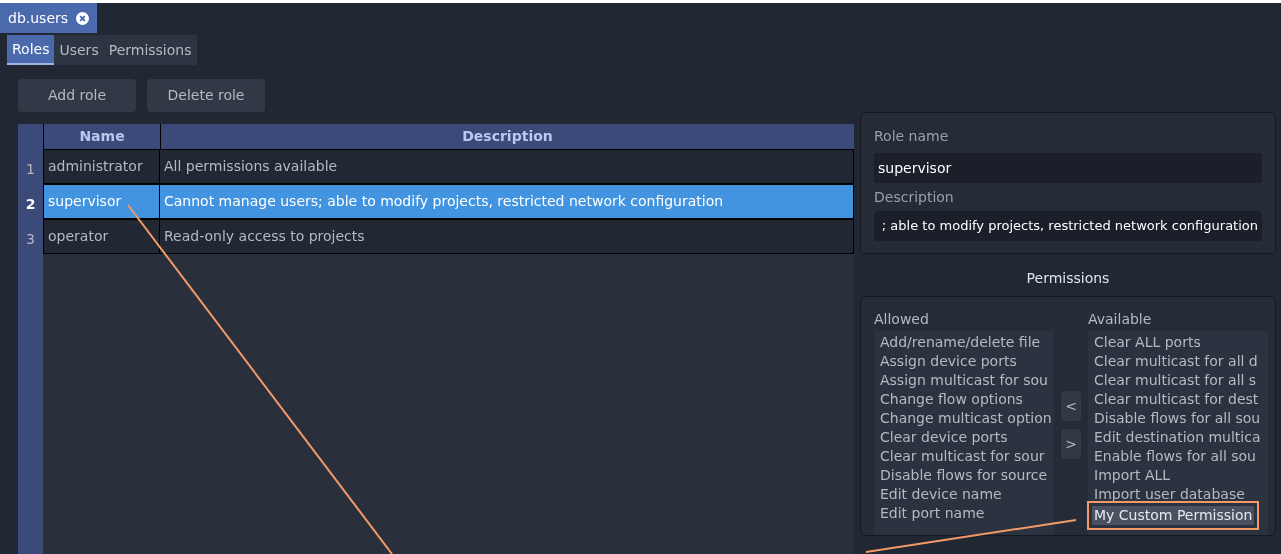 Image resolution: width=1281 pixels, height=554 pixels. Describe the element at coordinates (31, 50) in the screenshot. I see `tab: Roles` at that location.